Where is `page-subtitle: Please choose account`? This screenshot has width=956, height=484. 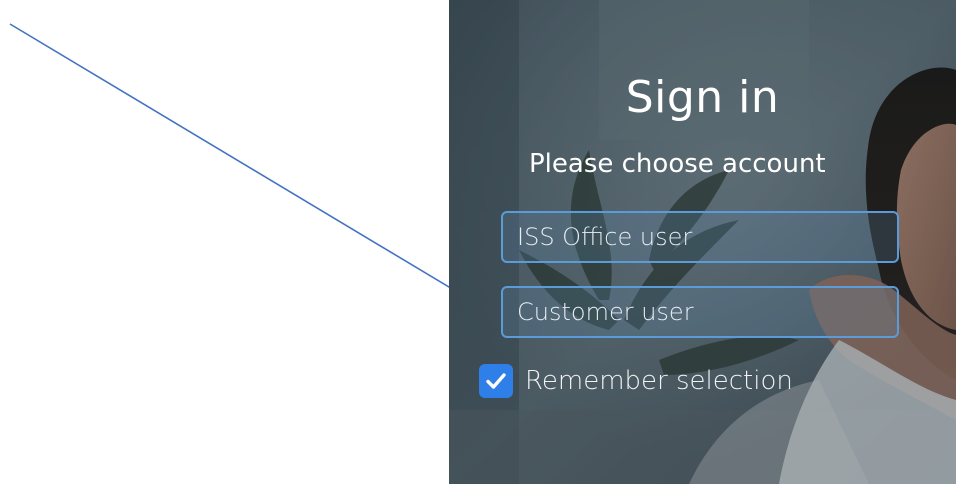
page-subtitle: Please choose account is located at coordinates (677, 164).